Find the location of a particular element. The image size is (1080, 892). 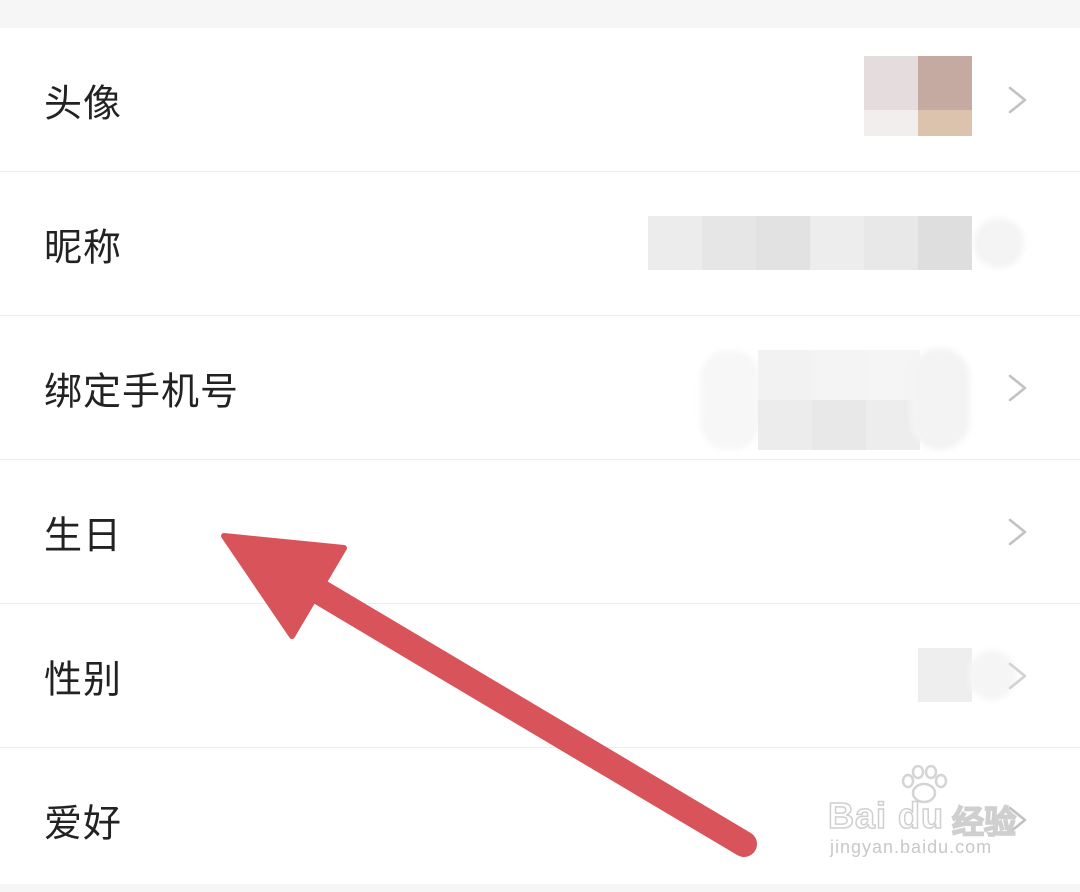

watermark-url: jingyan.baidu.com is located at coordinates (911, 847).